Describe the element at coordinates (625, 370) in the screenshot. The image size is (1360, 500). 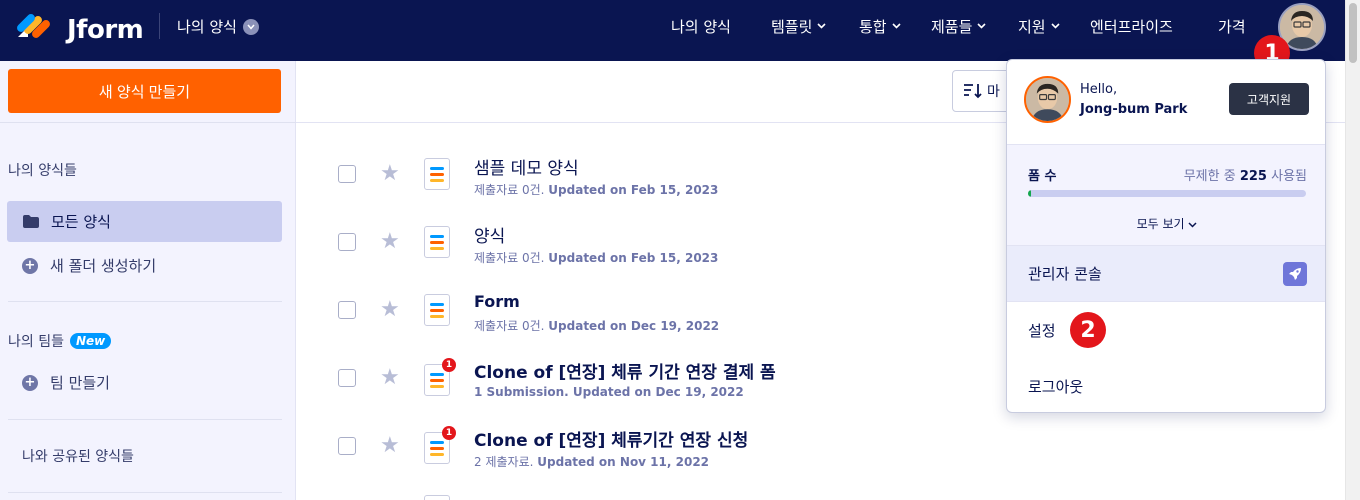
I see `form-title: Clone of [연장] 체류 기간 연장 결제 폼` at that location.